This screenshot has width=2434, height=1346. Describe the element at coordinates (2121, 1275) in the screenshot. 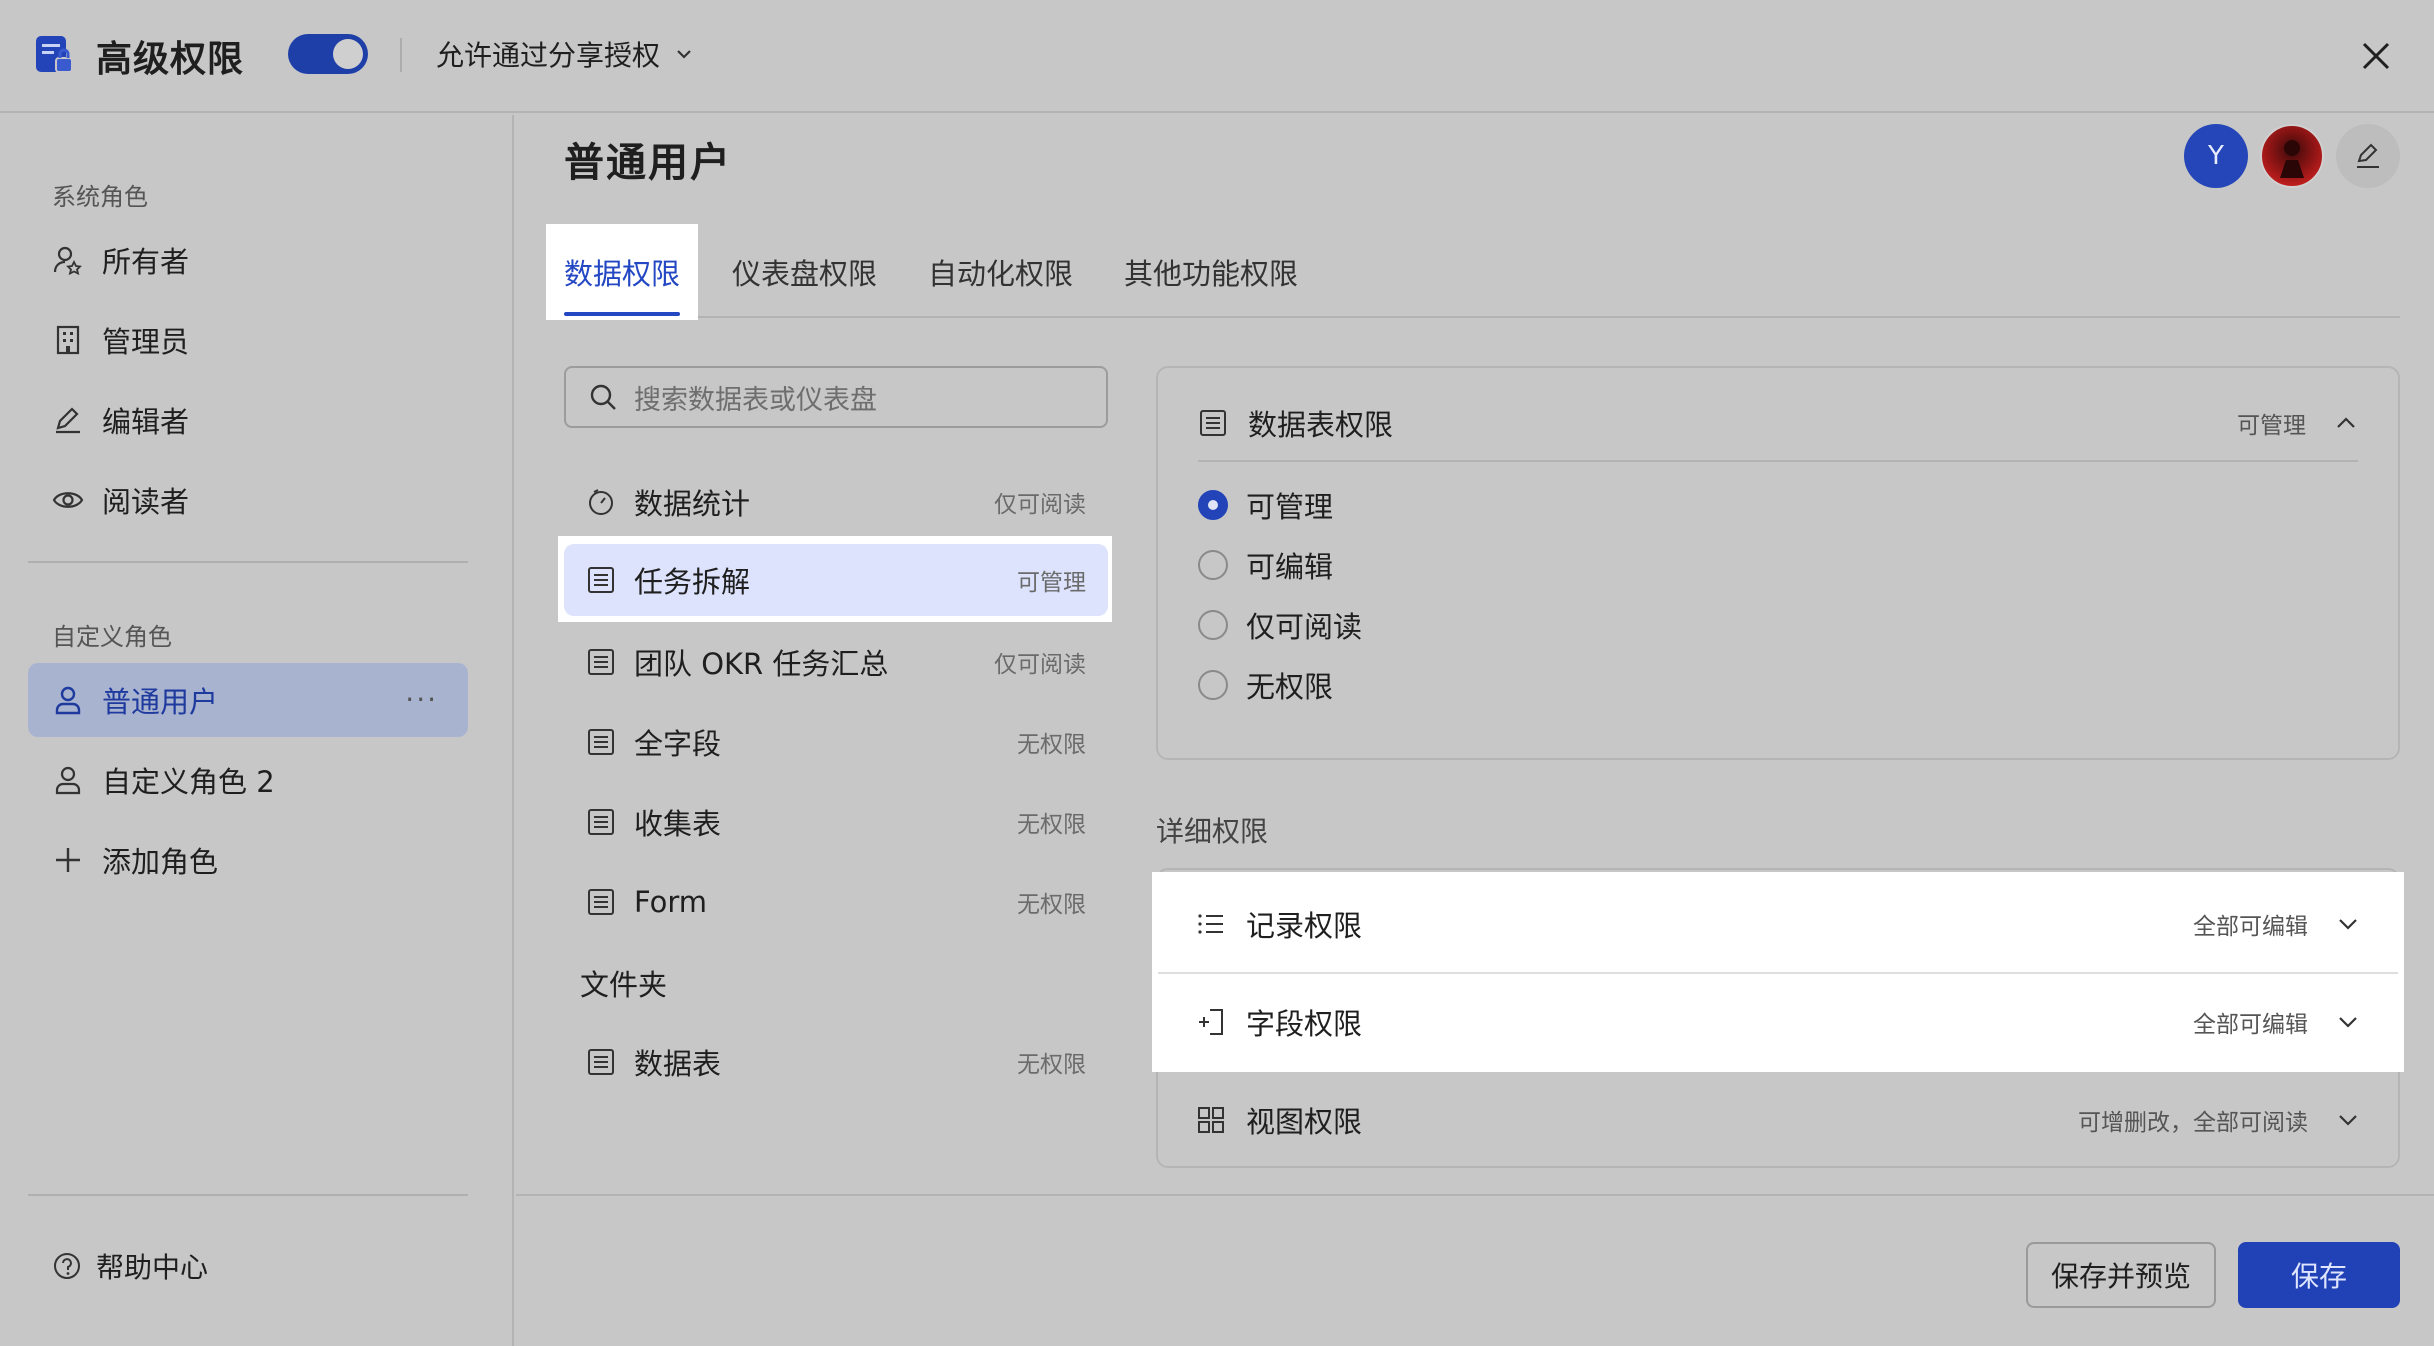

I see `save-and-preview-button: 保存并预览` at that location.